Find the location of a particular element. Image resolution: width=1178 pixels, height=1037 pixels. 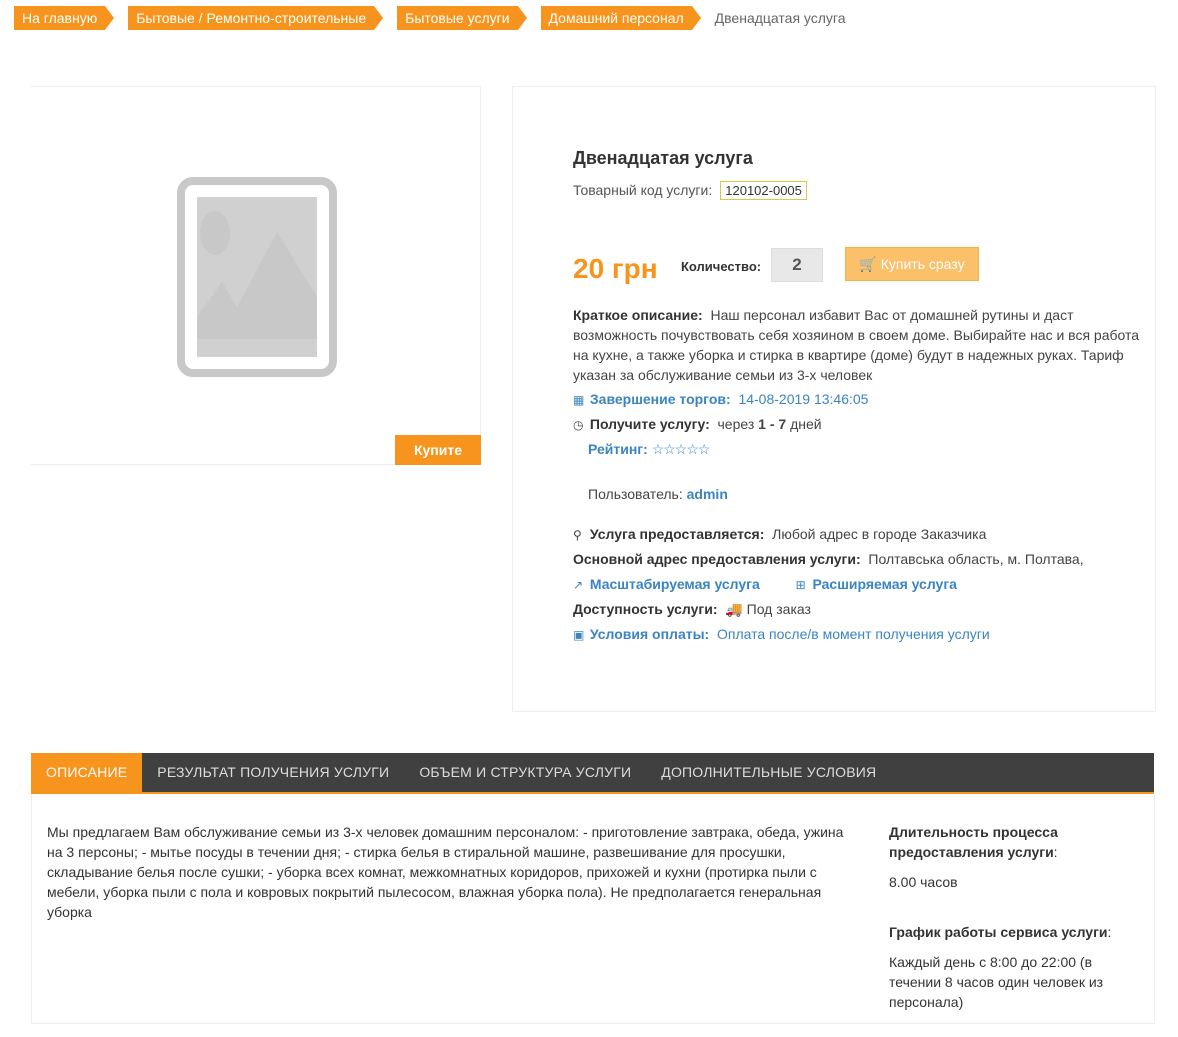

availability-label: Доступность услуги: is located at coordinates (645, 609).